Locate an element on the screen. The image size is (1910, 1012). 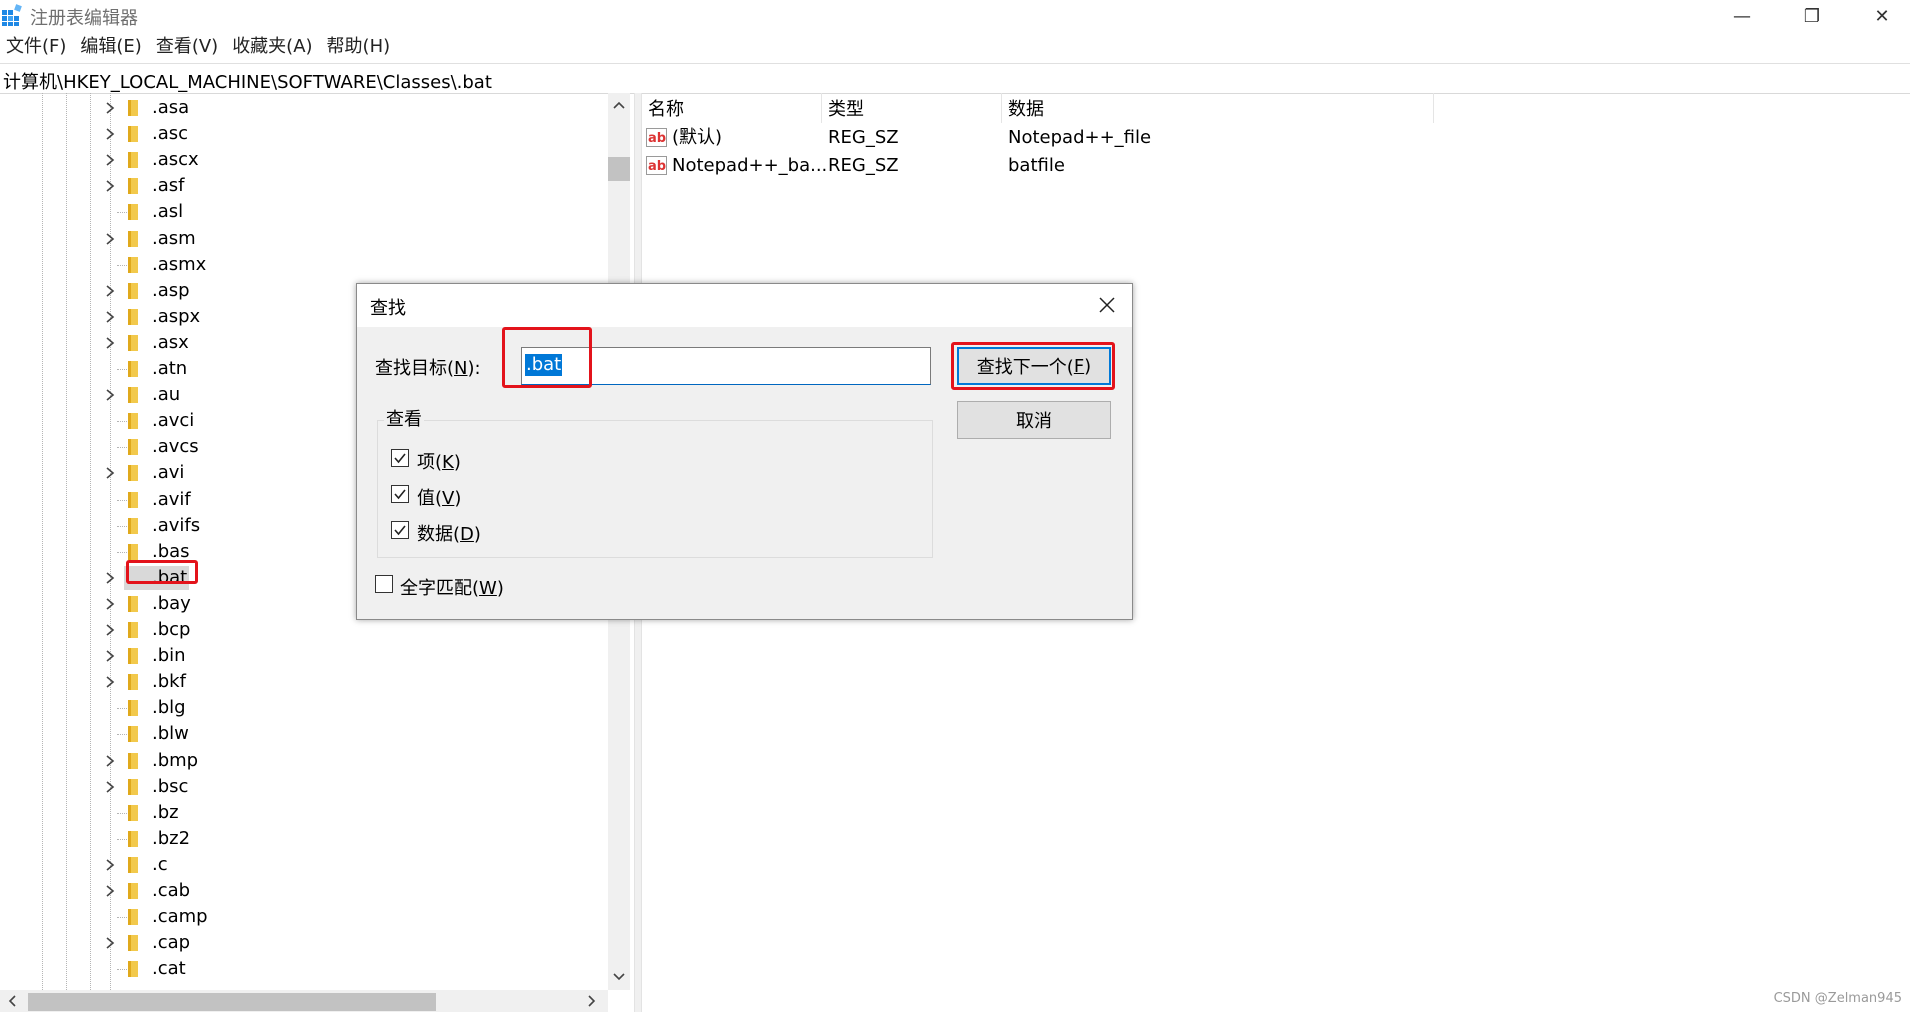
tree-item-label: .asp is located at coordinates (171, 290).